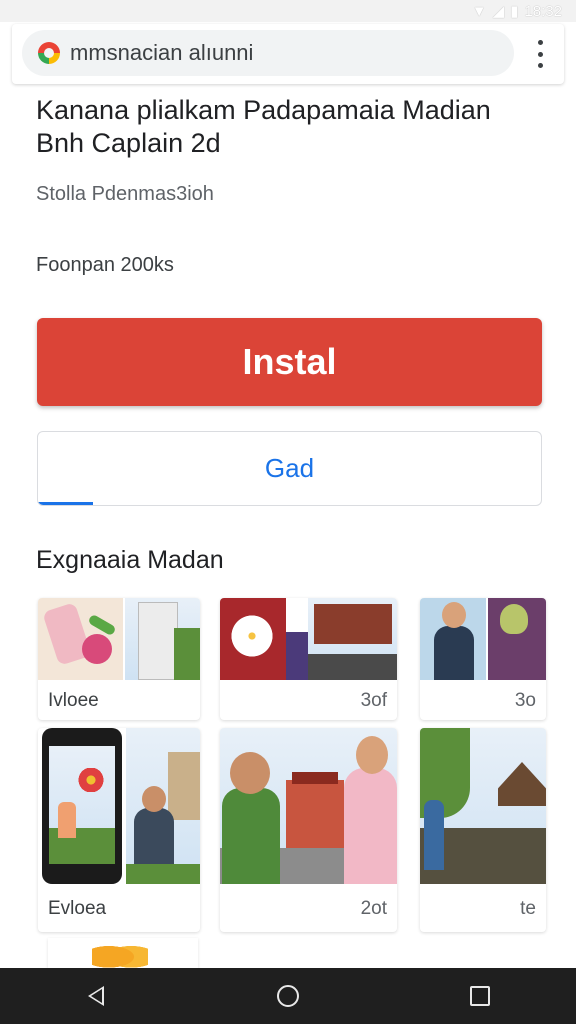  What do you see at coordinates (288, 11) in the screenshot?
I see `status-bar: ▼ ◢ ▮ 18:32` at bounding box center [288, 11].